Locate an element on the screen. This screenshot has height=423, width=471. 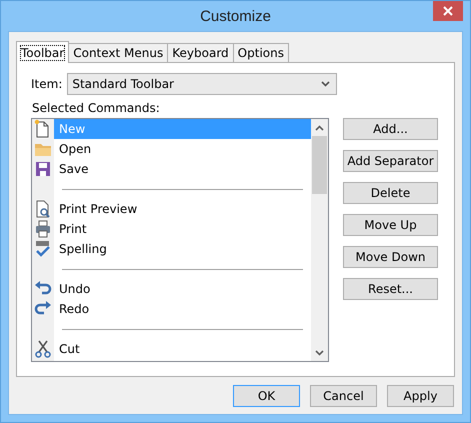
toolbar-dropdown: Standard Toolbar is located at coordinates (202, 84).